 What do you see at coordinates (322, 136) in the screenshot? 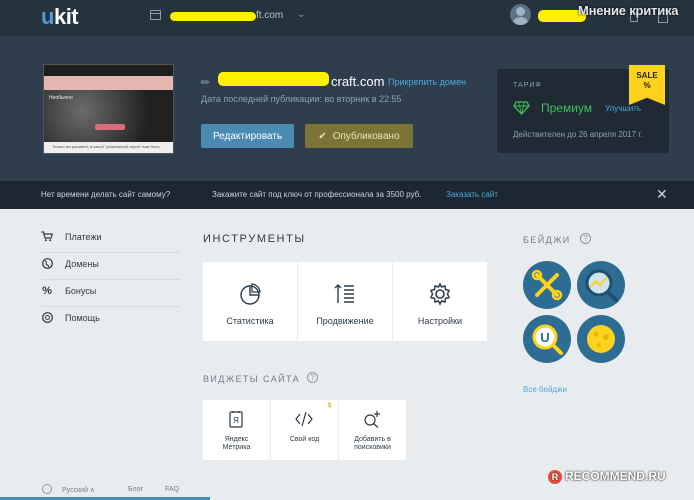
I see `check-icon: ✔` at bounding box center [322, 136].